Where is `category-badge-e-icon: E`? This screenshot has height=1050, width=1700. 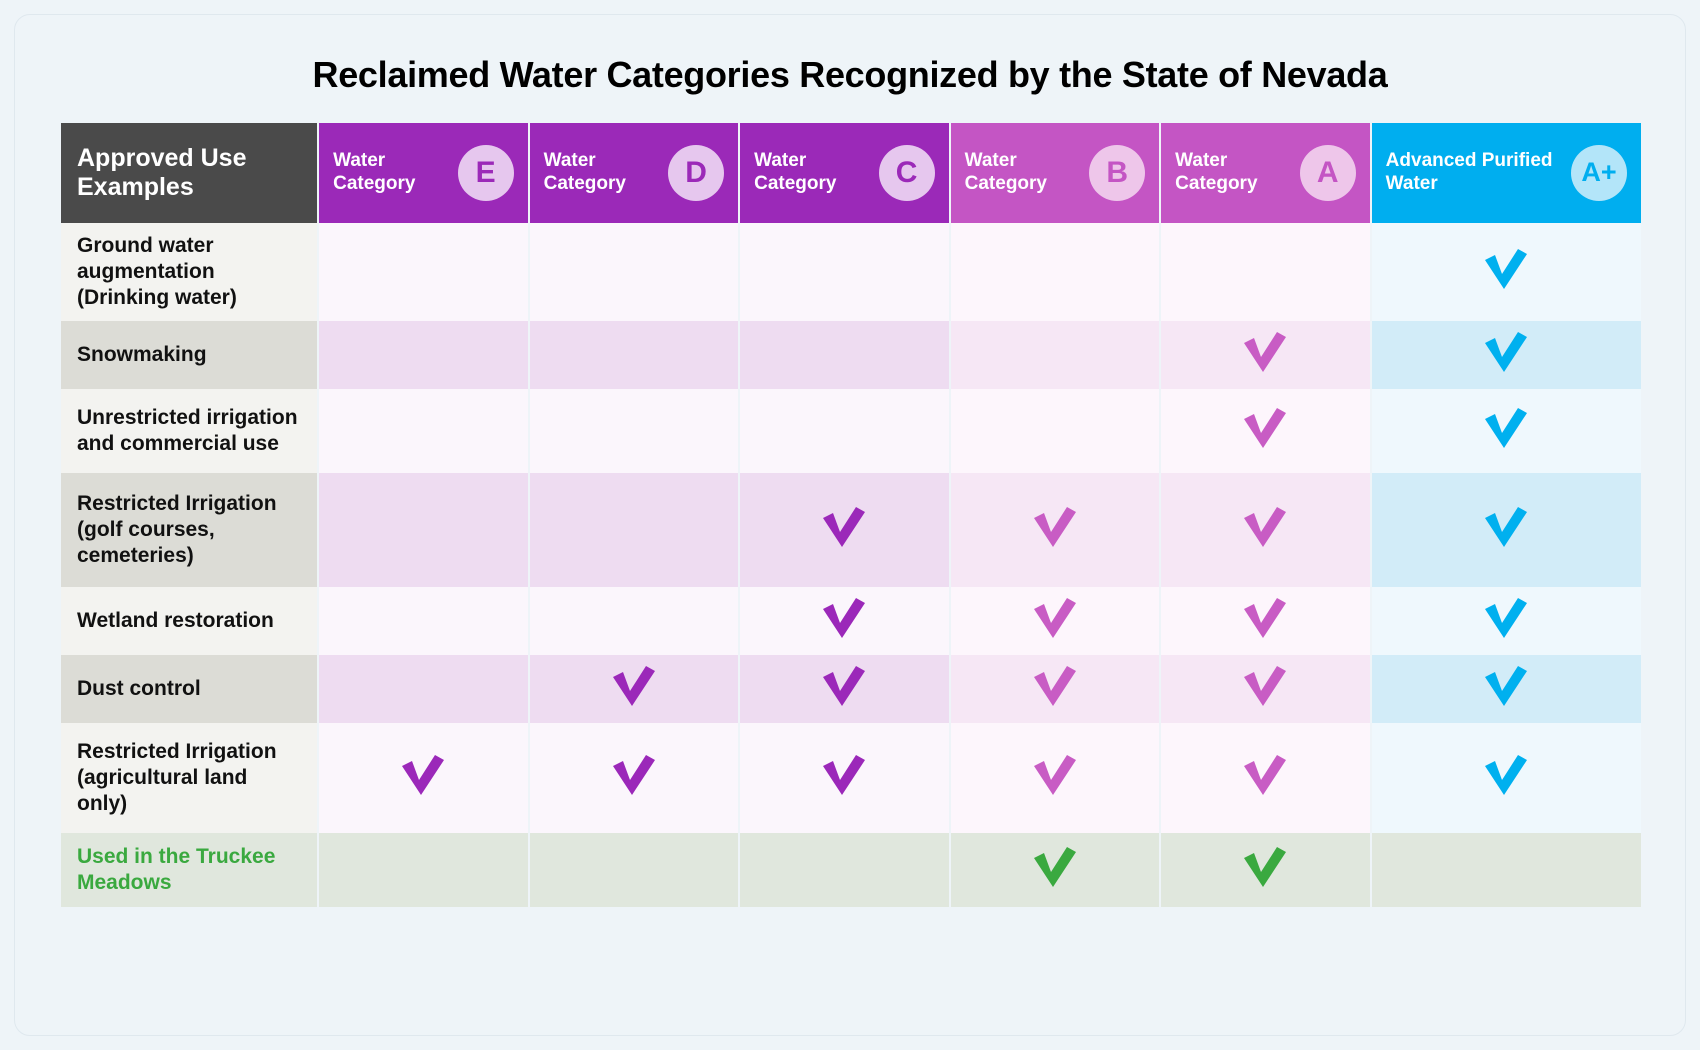 category-badge-e-icon: E is located at coordinates (485, 172).